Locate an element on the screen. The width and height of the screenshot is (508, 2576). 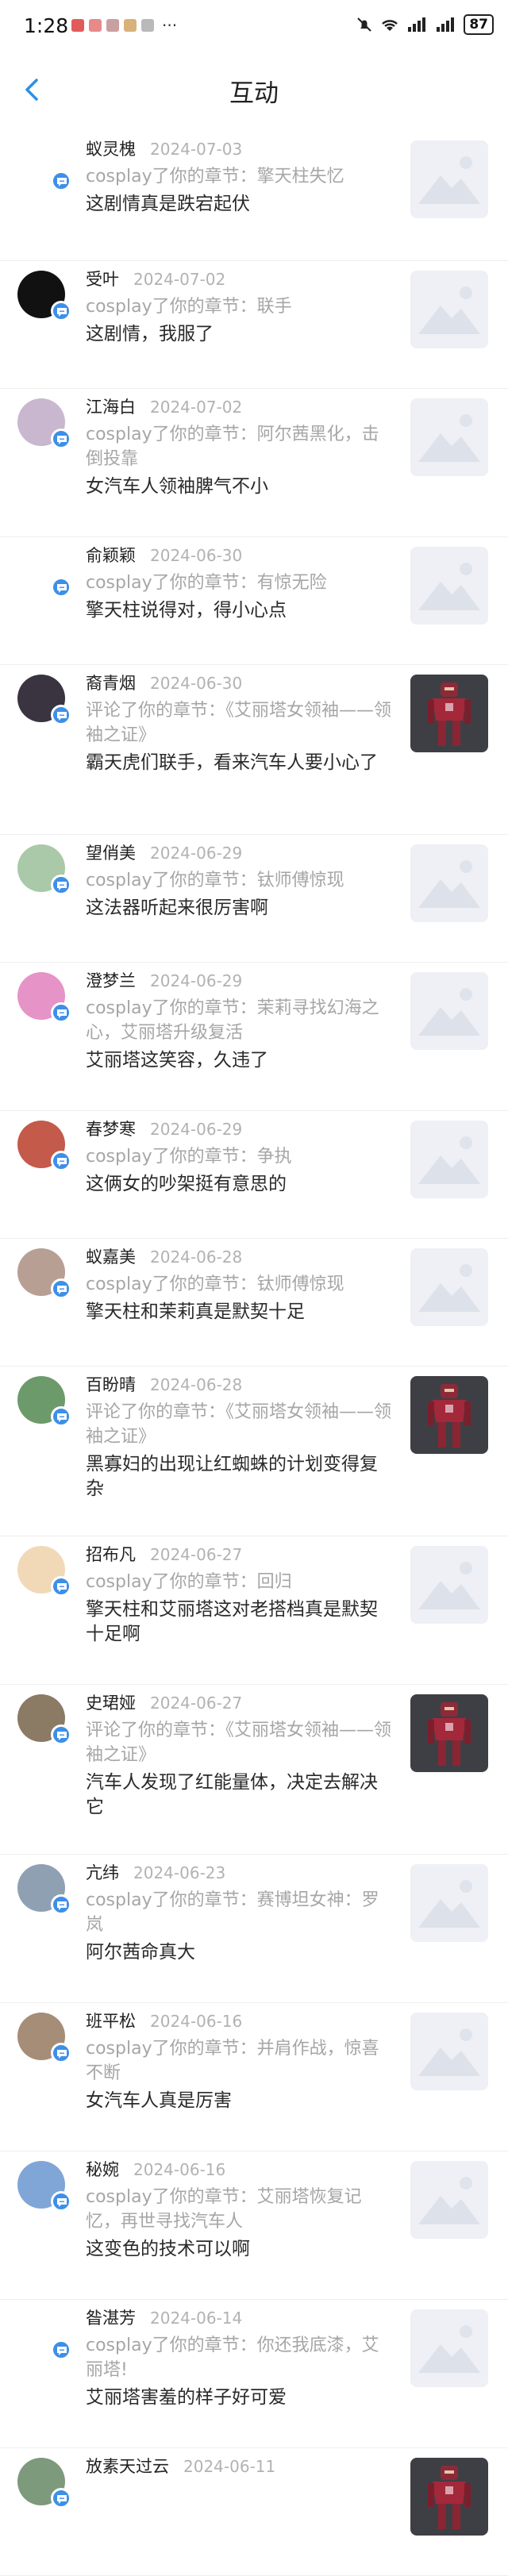
user-name: 史珺娅 is located at coordinates (111, 1703).